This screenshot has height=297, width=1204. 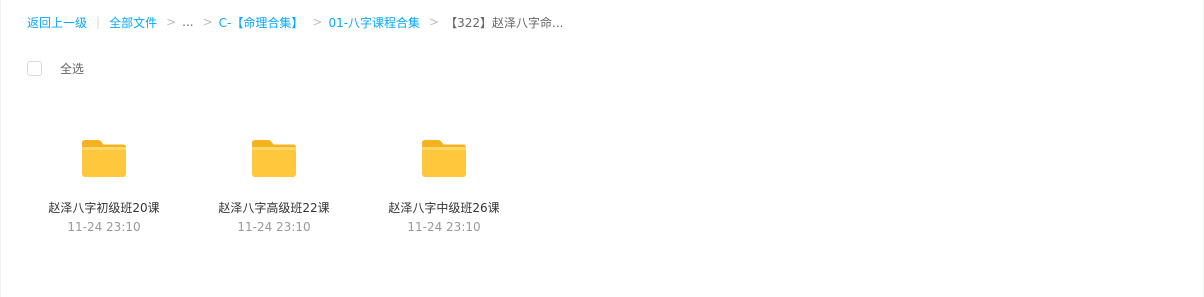 What do you see at coordinates (34, 68) in the screenshot?
I see `checkbox-icon` at bounding box center [34, 68].